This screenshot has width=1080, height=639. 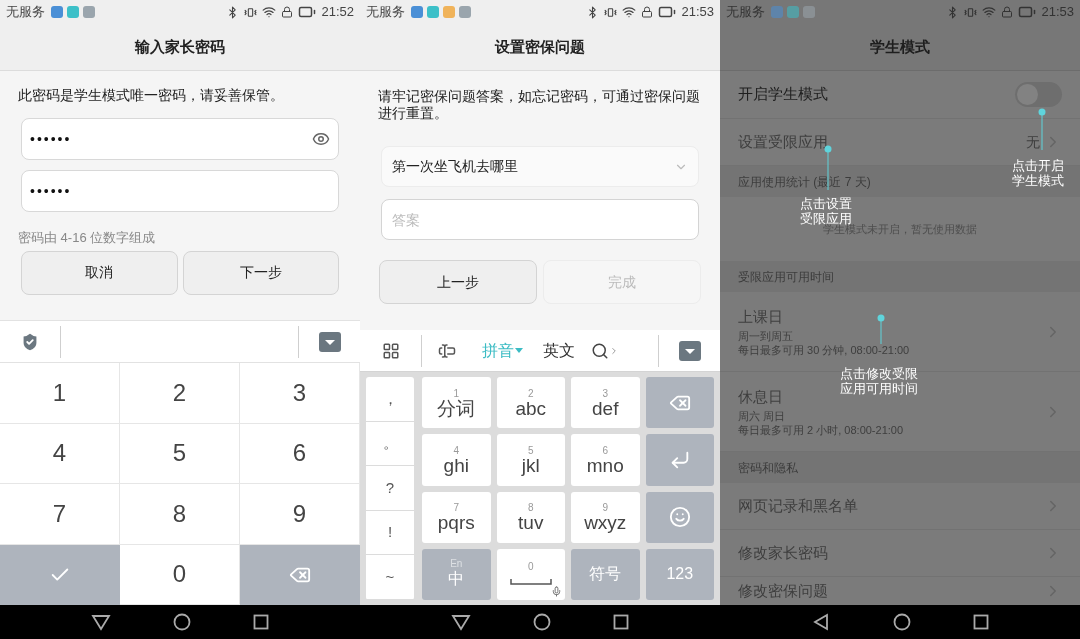 What do you see at coordinates (530, 582) in the screenshot?
I see `space-bar-icon` at bounding box center [530, 582].